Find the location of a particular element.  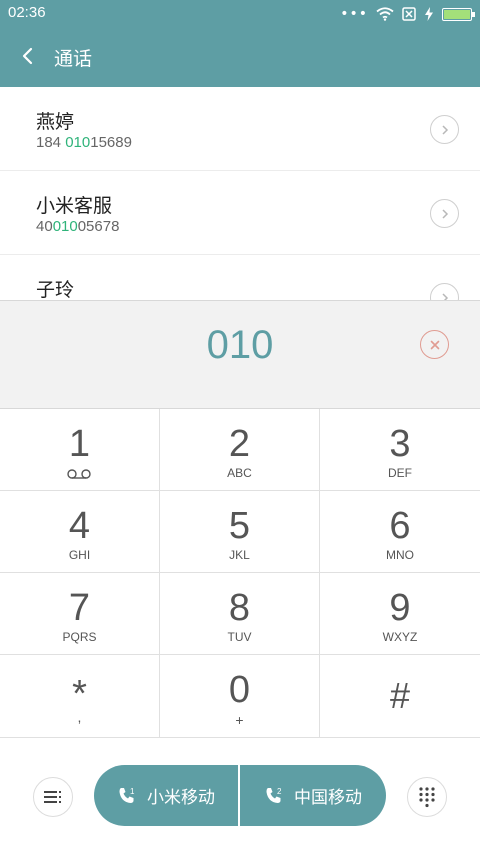

clear-button is located at coordinates (434, 344).